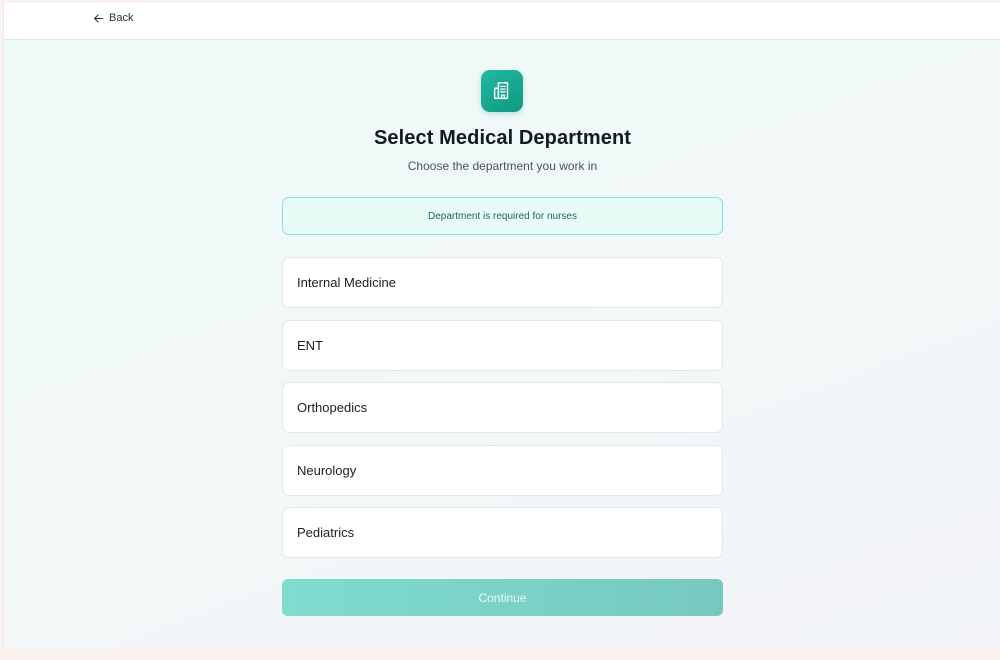 Image resolution: width=1000 pixels, height=660 pixels. I want to click on notice-text: Department is required for nurses, so click(502, 216).